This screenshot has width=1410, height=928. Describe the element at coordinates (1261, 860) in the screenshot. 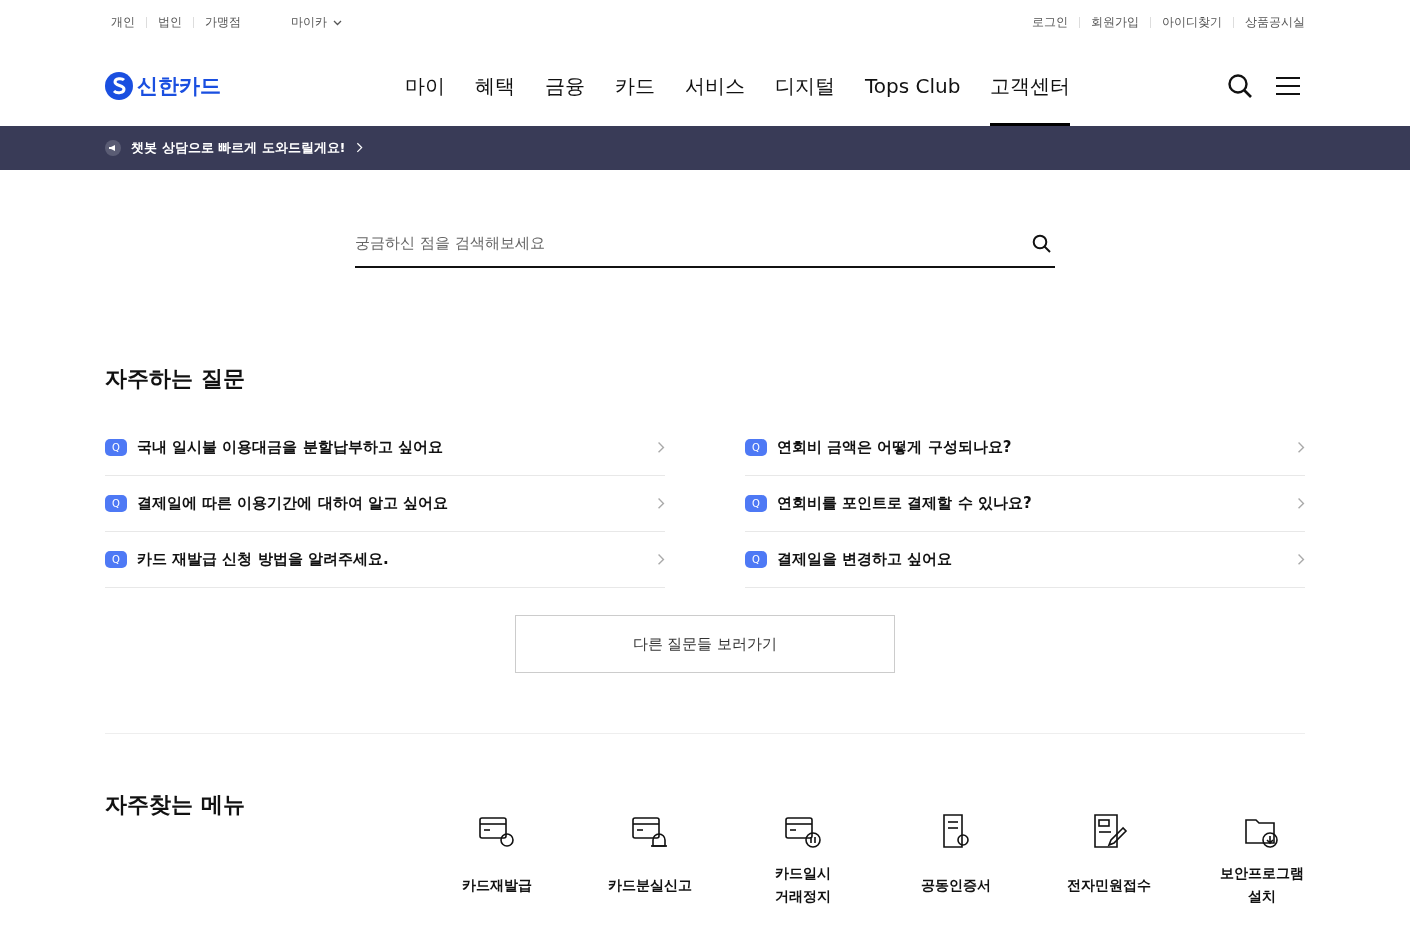

I see `quick-menu-item: 보안프로그램 설치` at that location.